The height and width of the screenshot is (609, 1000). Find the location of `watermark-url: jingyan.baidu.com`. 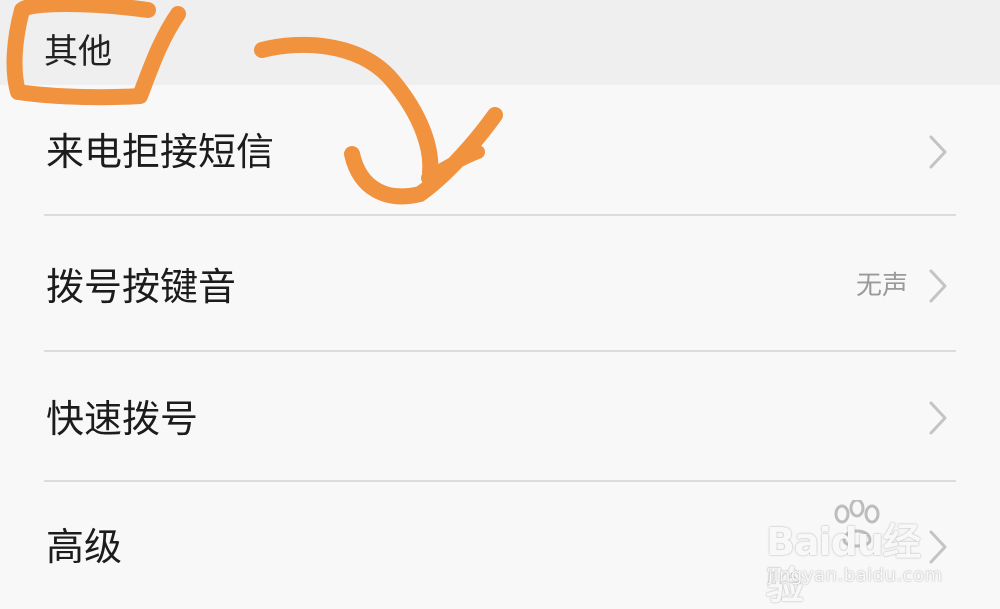

watermark-url: jingyan.baidu.com is located at coordinates (855, 575).